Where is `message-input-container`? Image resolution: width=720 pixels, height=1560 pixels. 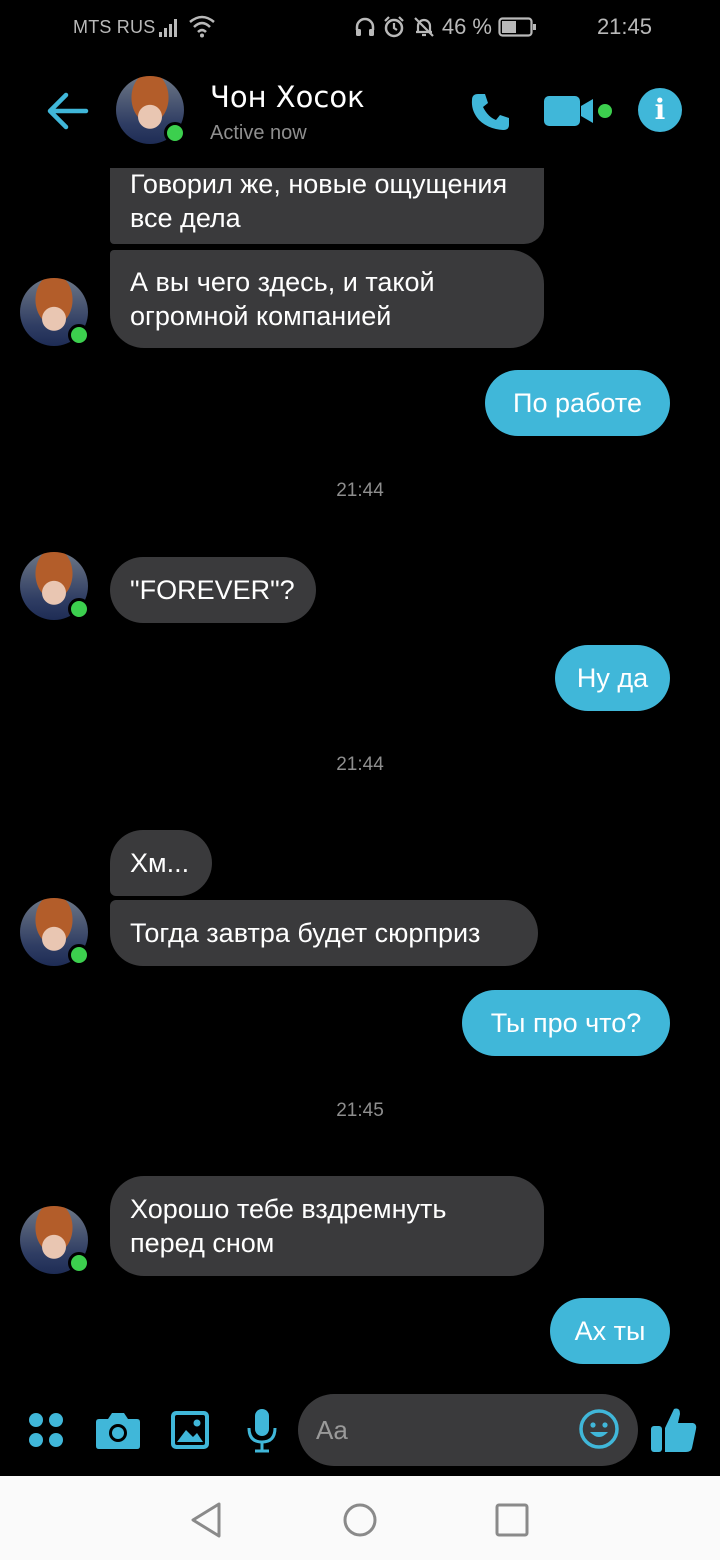
message-input-container is located at coordinates (468, 1430).